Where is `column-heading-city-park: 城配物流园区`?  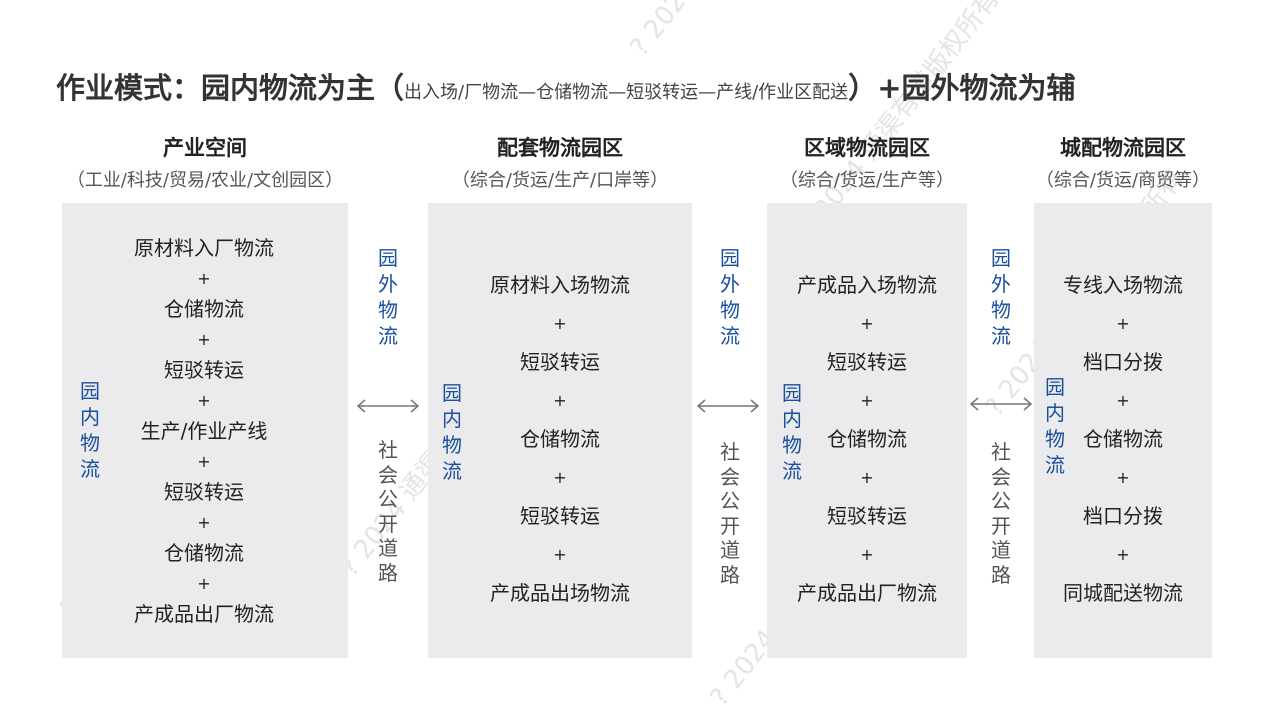
column-heading-city-park: 城配物流园区 is located at coordinates (1123, 148).